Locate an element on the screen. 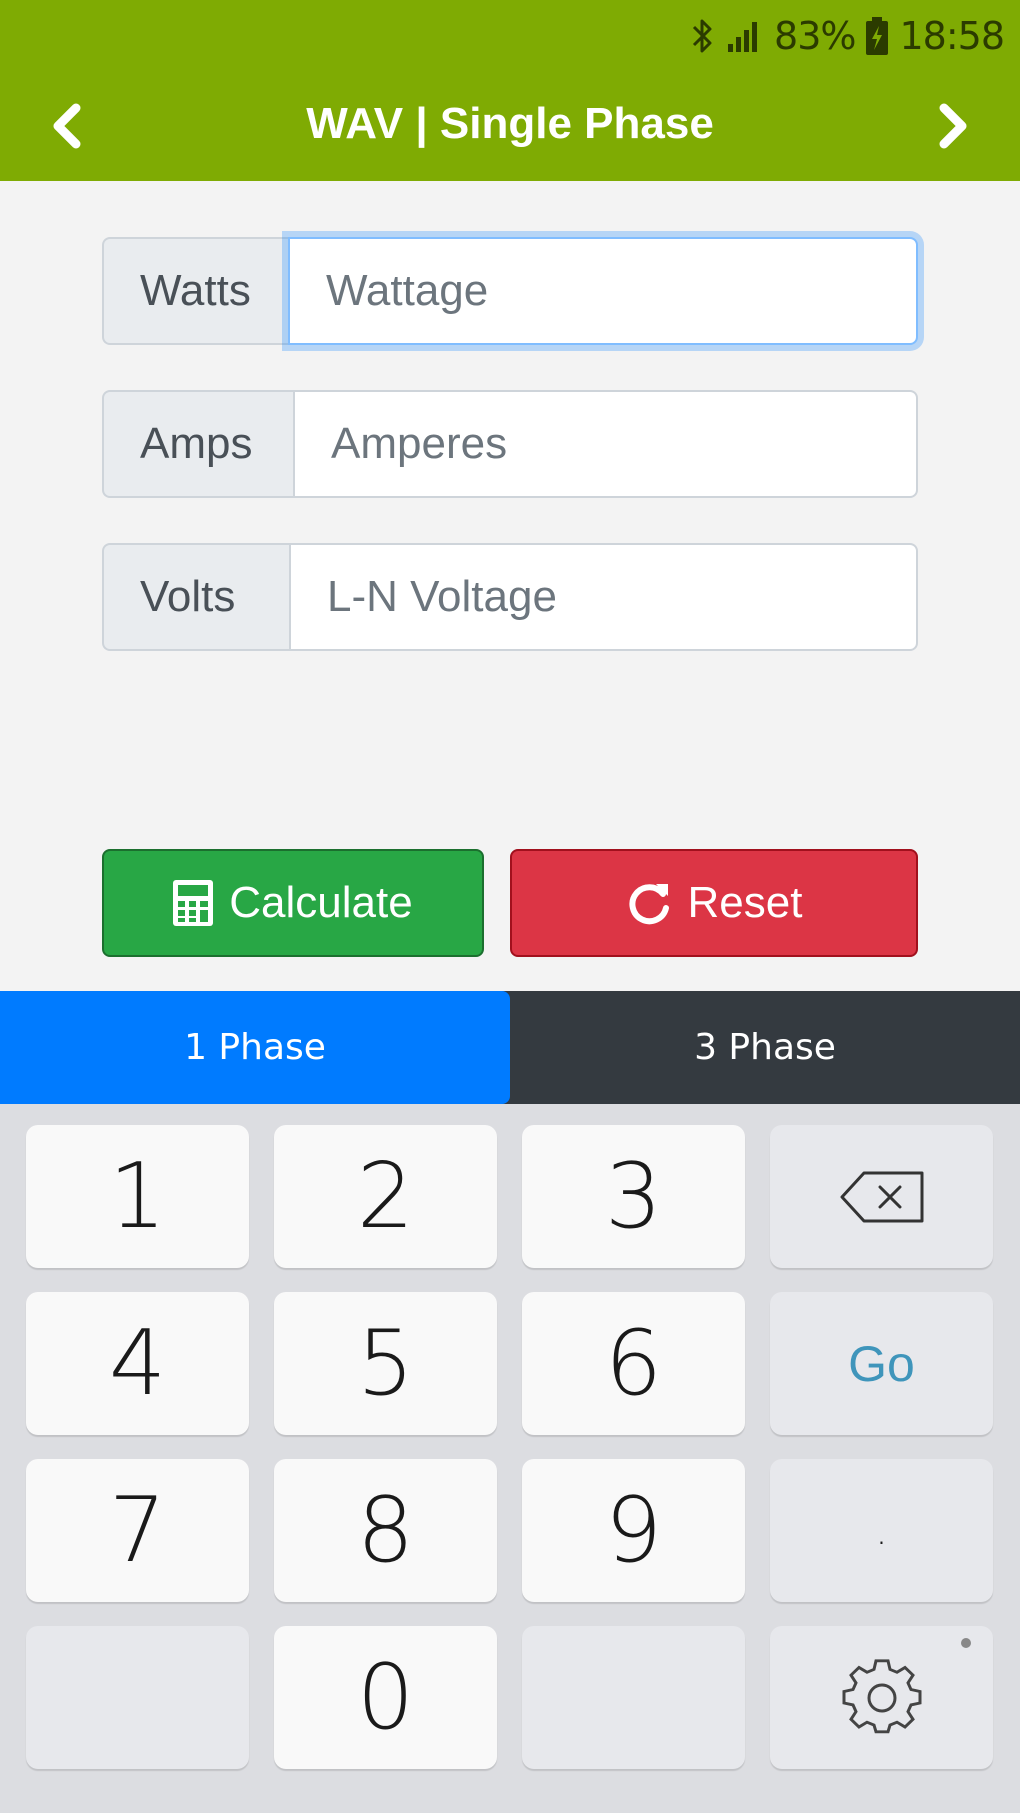  watts-group: Watts is located at coordinates (510, 291).